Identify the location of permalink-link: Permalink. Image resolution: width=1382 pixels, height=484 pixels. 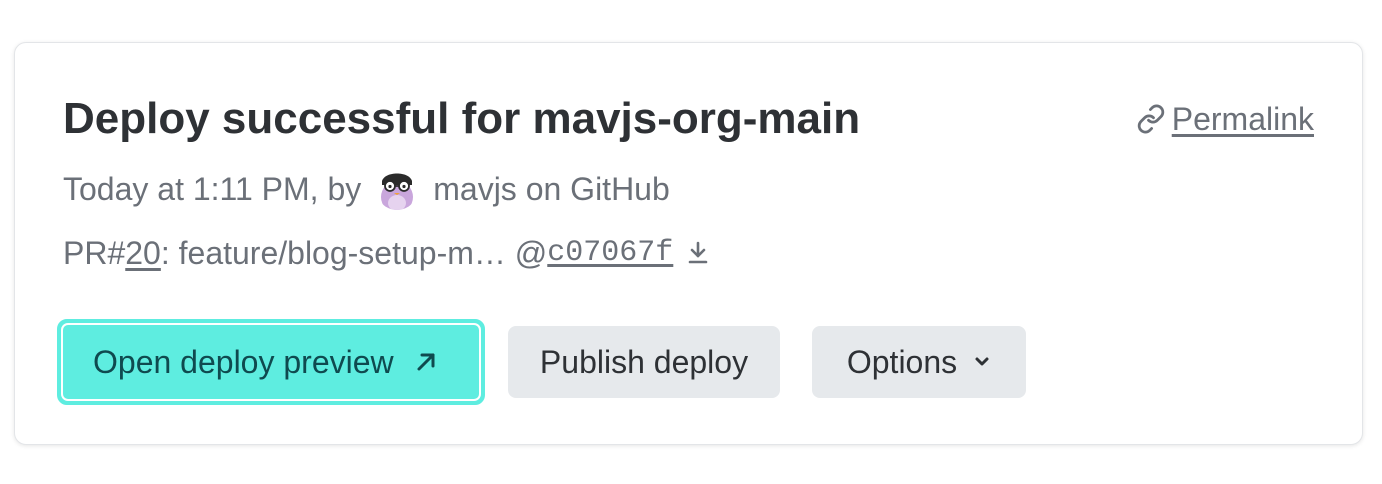
(1225, 119).